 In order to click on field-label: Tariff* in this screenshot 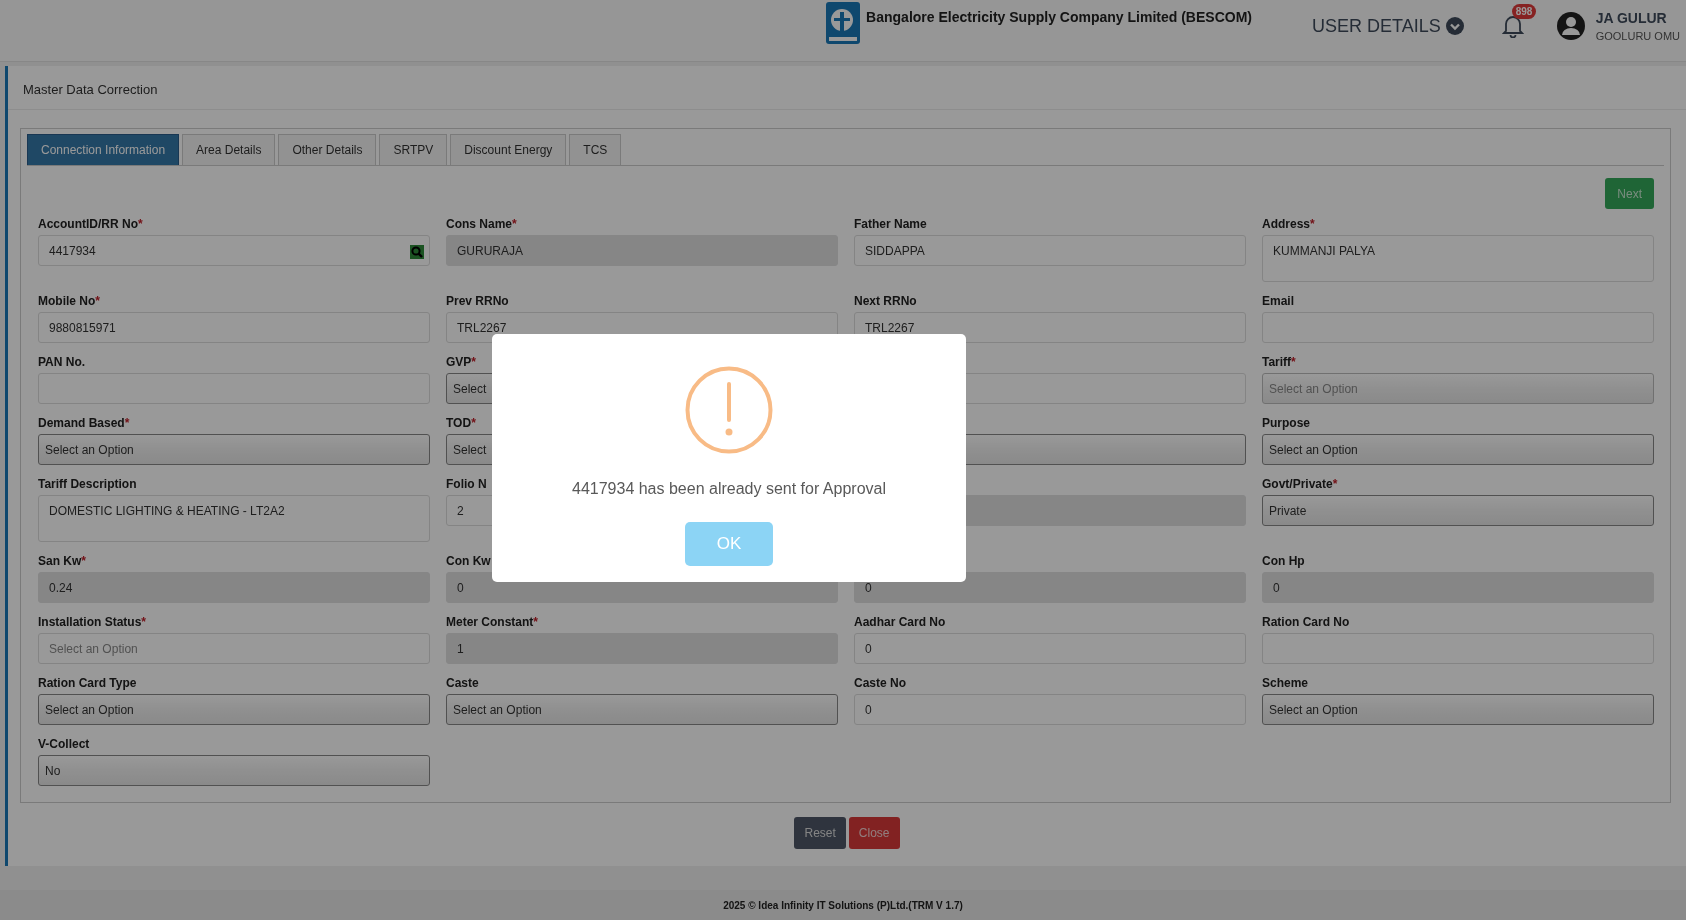, I will do `click(1279, 362)`.